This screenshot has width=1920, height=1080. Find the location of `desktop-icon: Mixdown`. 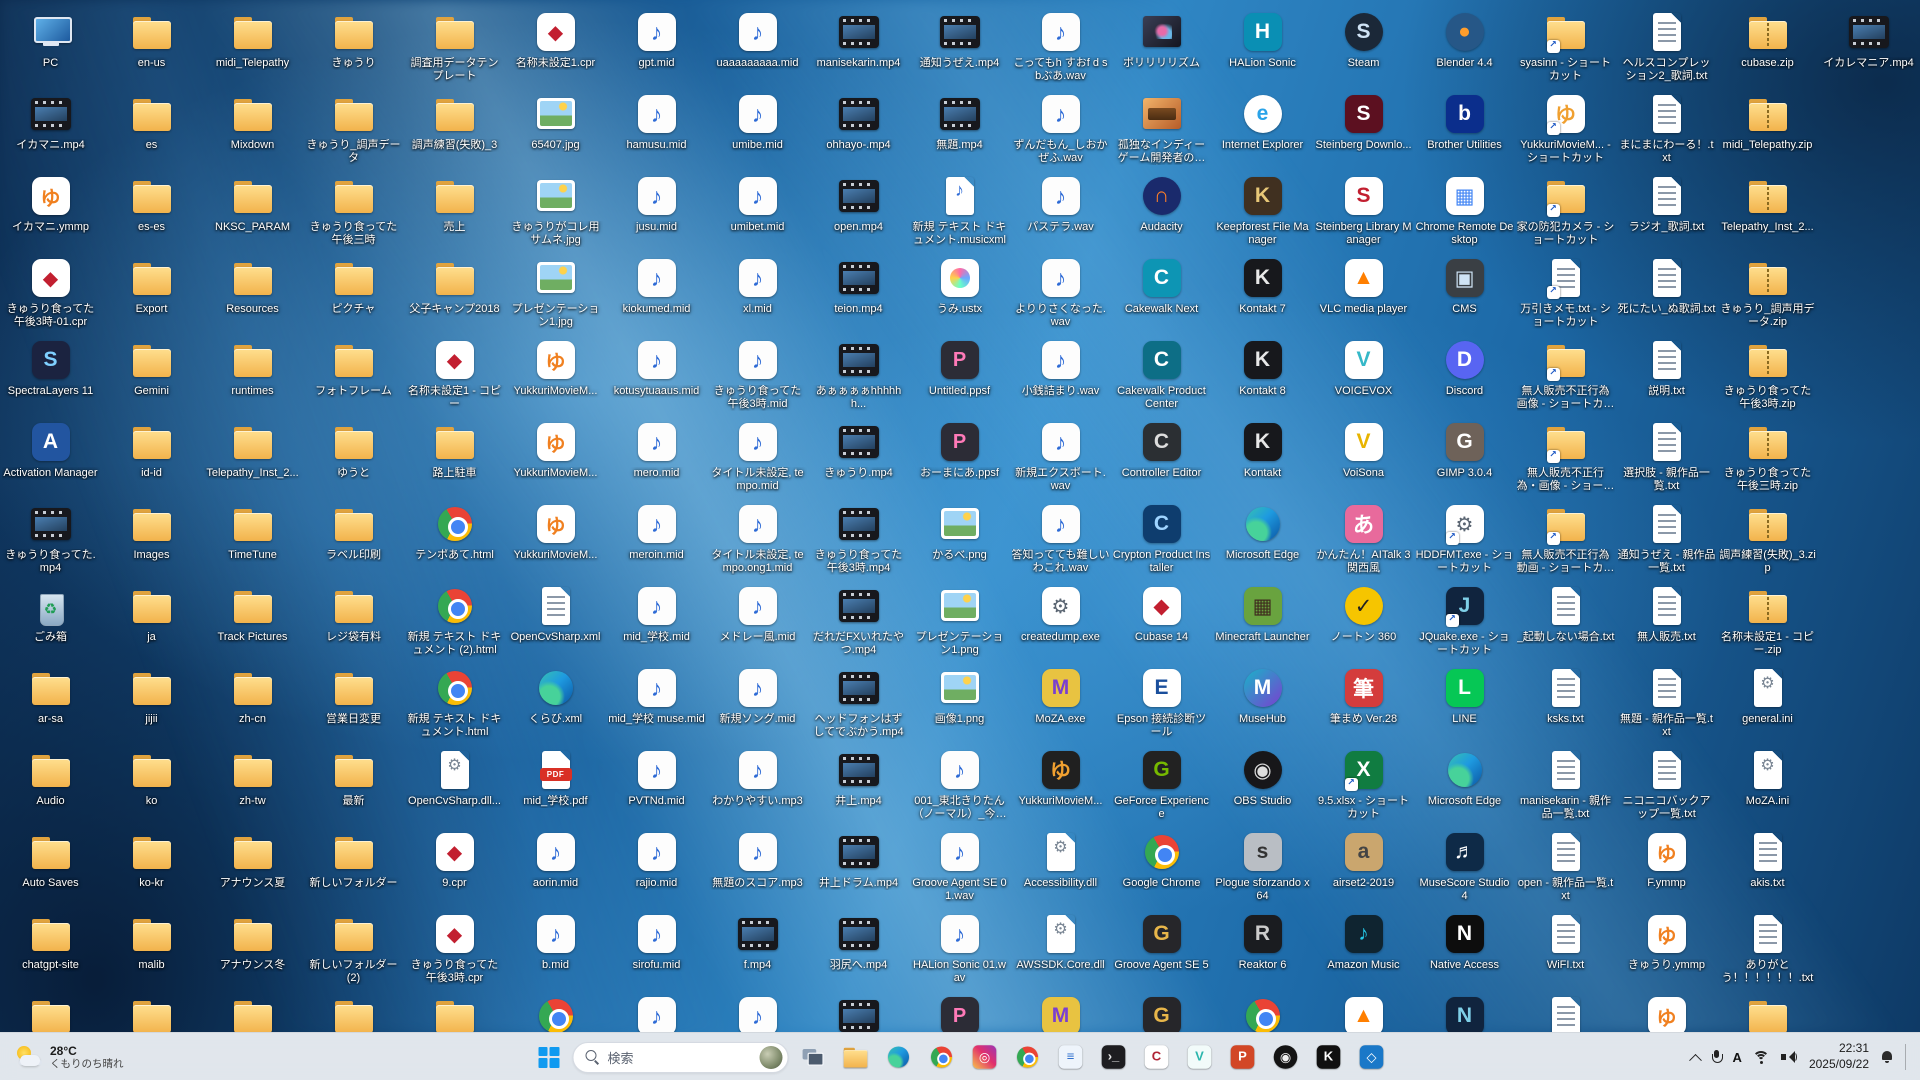

desktop-icon: Mixdown is located at coordinates (252, 131).